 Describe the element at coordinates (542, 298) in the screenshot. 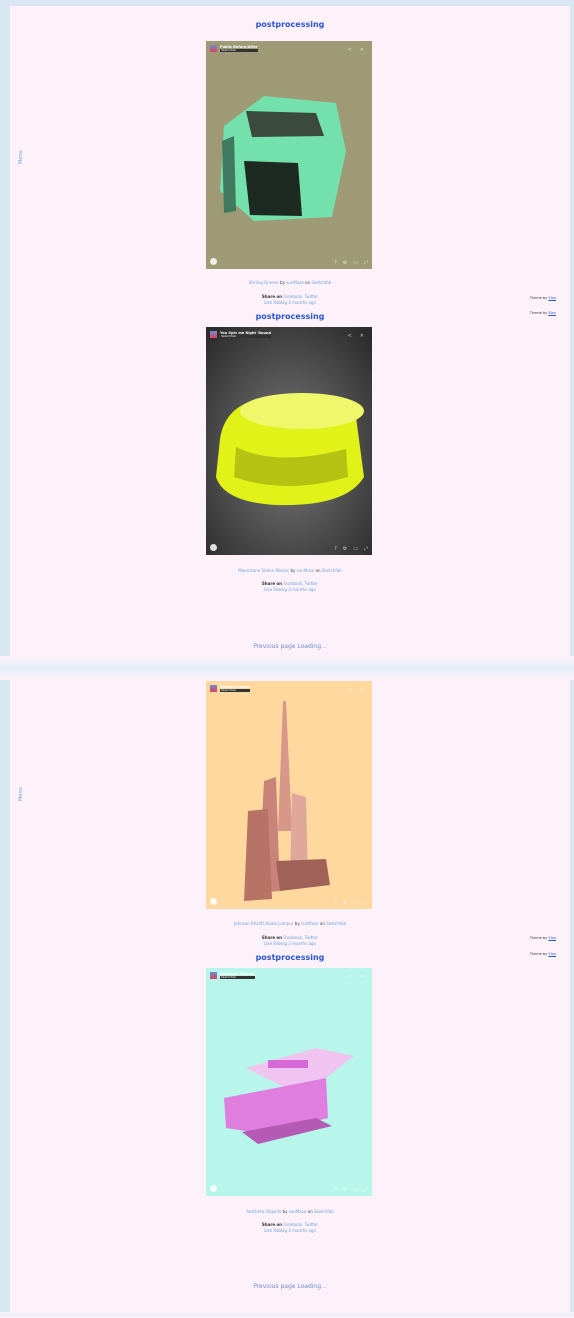

I see `theme-credit: Theme by Elon` at that location.